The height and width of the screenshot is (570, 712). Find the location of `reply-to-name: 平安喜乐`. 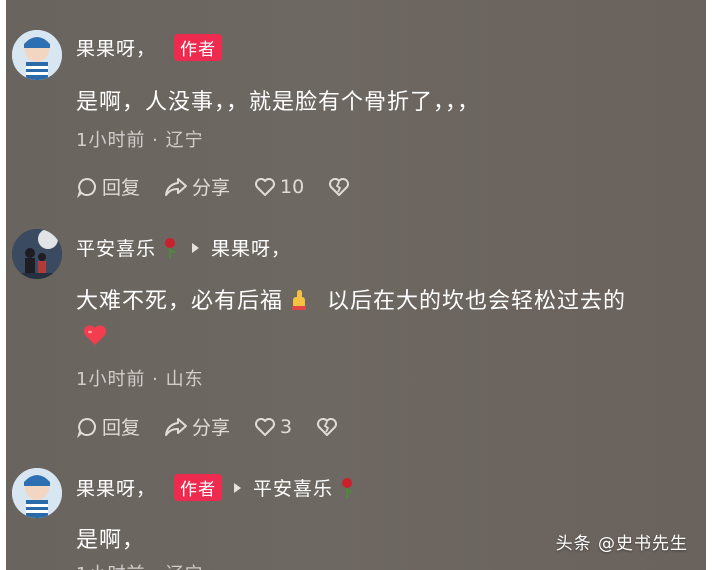

reply-to-name: 平安喜乐 is located at coordinates (293, 487).